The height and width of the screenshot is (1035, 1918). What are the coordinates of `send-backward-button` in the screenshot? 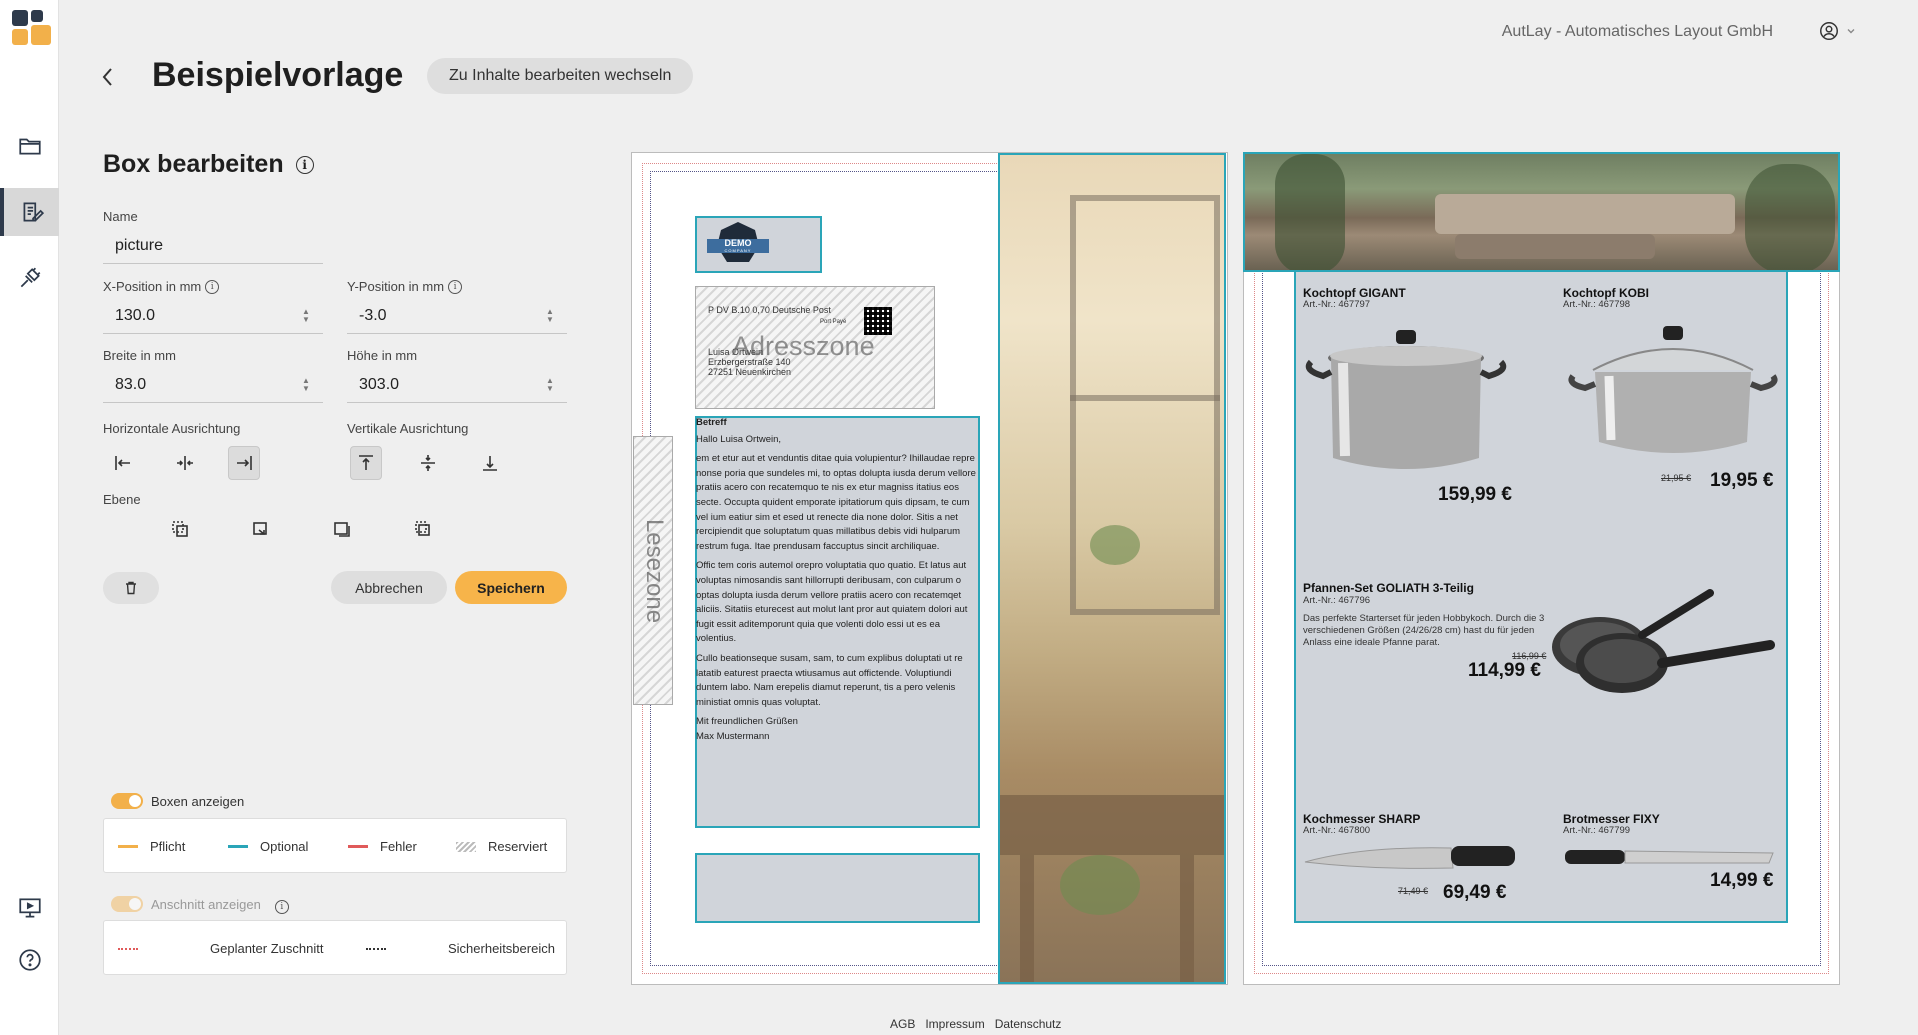 It's located at (342, 529).